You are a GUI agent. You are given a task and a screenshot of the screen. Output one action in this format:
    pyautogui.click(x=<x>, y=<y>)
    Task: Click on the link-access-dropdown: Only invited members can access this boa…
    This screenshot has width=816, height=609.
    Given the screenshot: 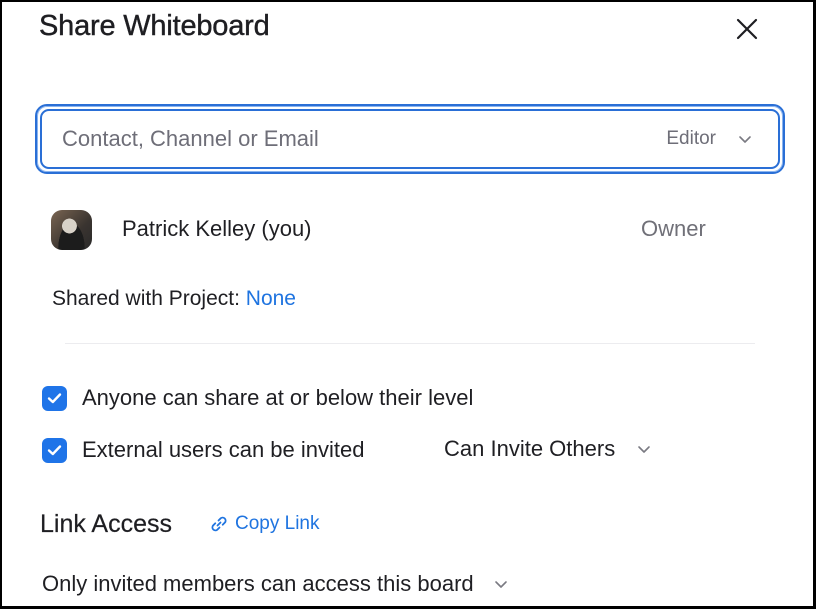 What is the action you would take?
    pyautogui.click(x=275, y=584)
    